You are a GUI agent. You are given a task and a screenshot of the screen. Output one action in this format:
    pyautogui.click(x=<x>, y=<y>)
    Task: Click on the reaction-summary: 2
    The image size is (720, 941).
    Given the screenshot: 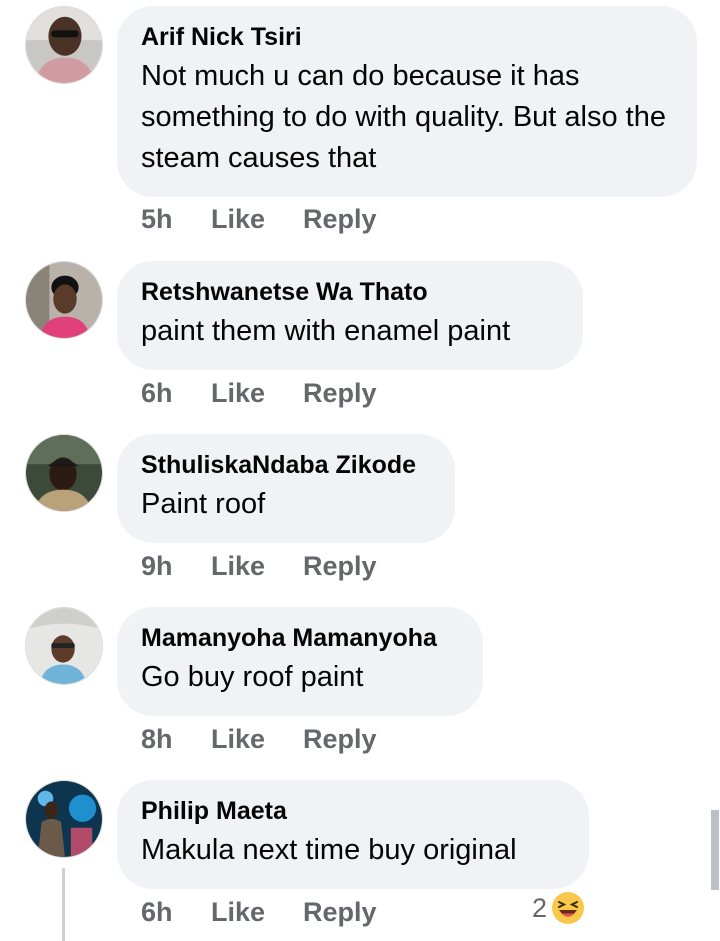 What is the action you would take?
    pyautogui.click(x=558, y=908)
    